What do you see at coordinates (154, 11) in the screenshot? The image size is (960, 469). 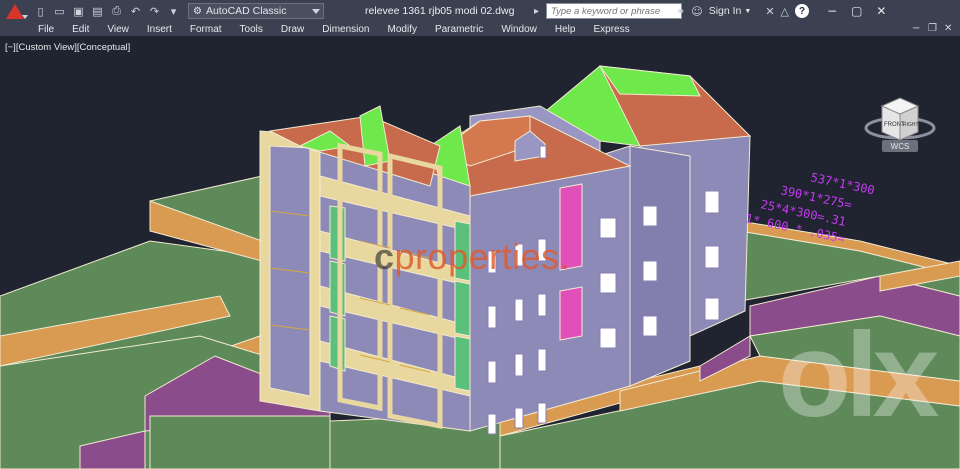 I see `redo-icon: ↷` at bounding box center [154, 11].